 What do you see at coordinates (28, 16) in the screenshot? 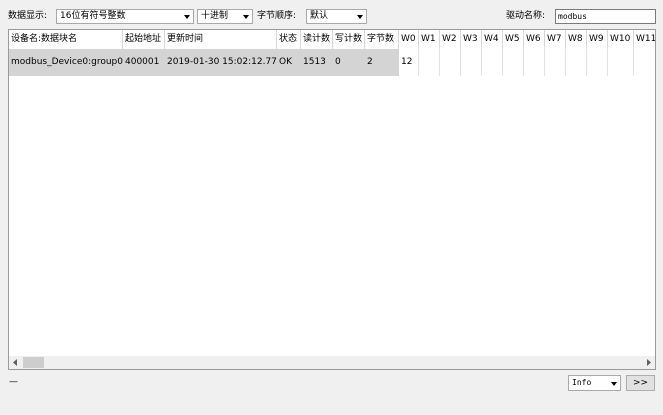
I see `display-label: 数据显示:` at bounding box center [28, 16].